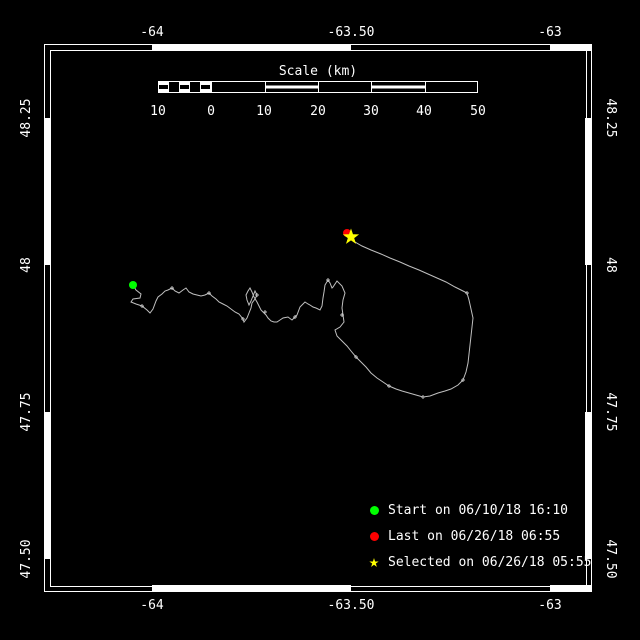 The width and height of the screenshot is (640, 640). Describe the element at coordinates (211, 111) in the screenshot. I see `scale-label-0: 0` at that location.